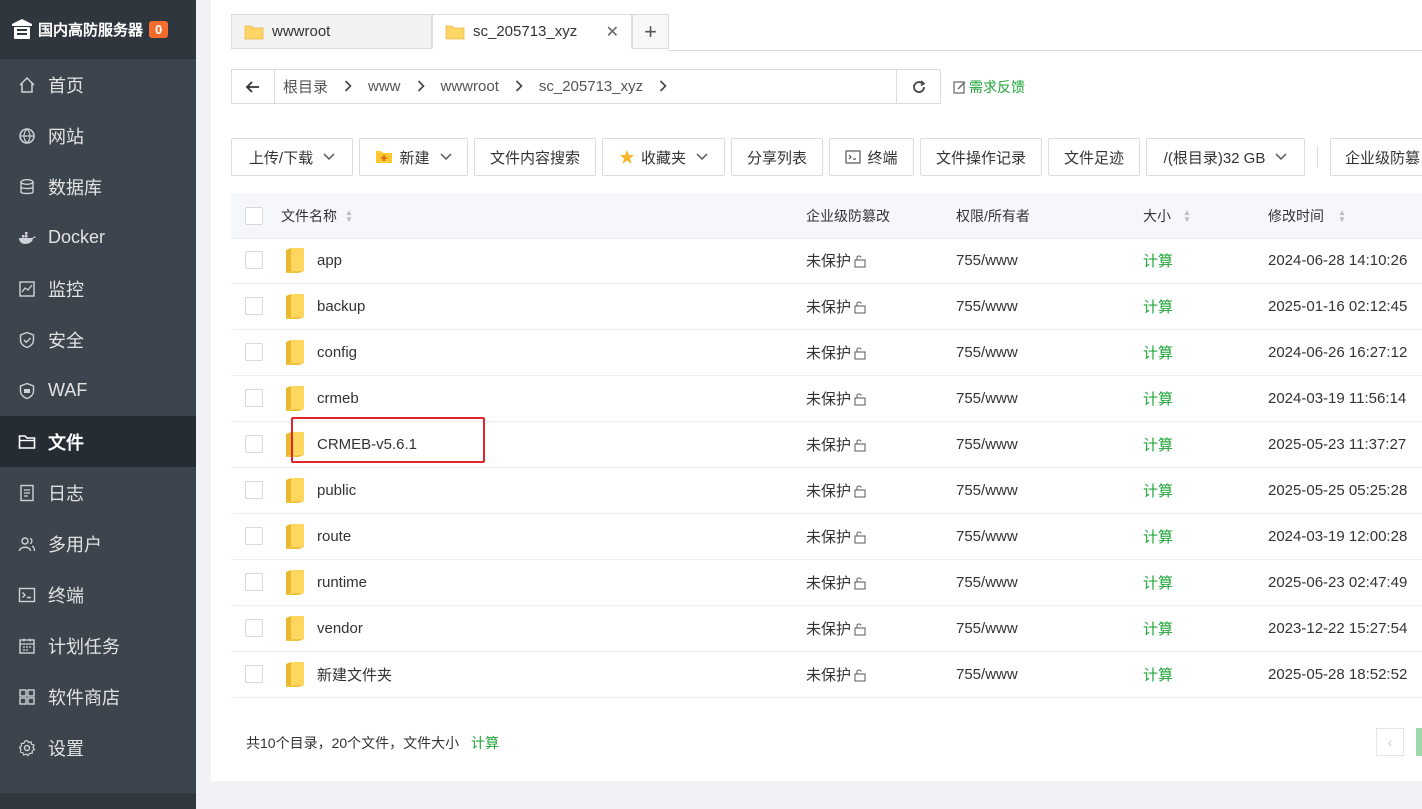 Image resolution: width=1422 pixels, height=809 pixels. What do you see at coordinates (603, 86) in the screenshot?
I see `breadcrumb-item: sc_205713_xyz` at bounding box center [603, 86].